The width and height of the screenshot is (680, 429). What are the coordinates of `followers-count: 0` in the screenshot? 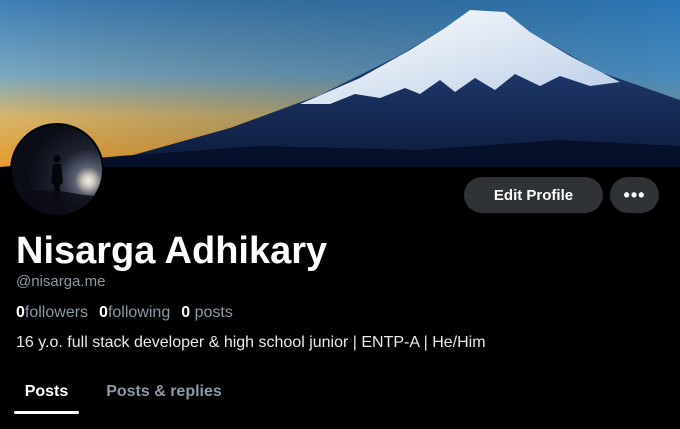 It's located at (20, 312).